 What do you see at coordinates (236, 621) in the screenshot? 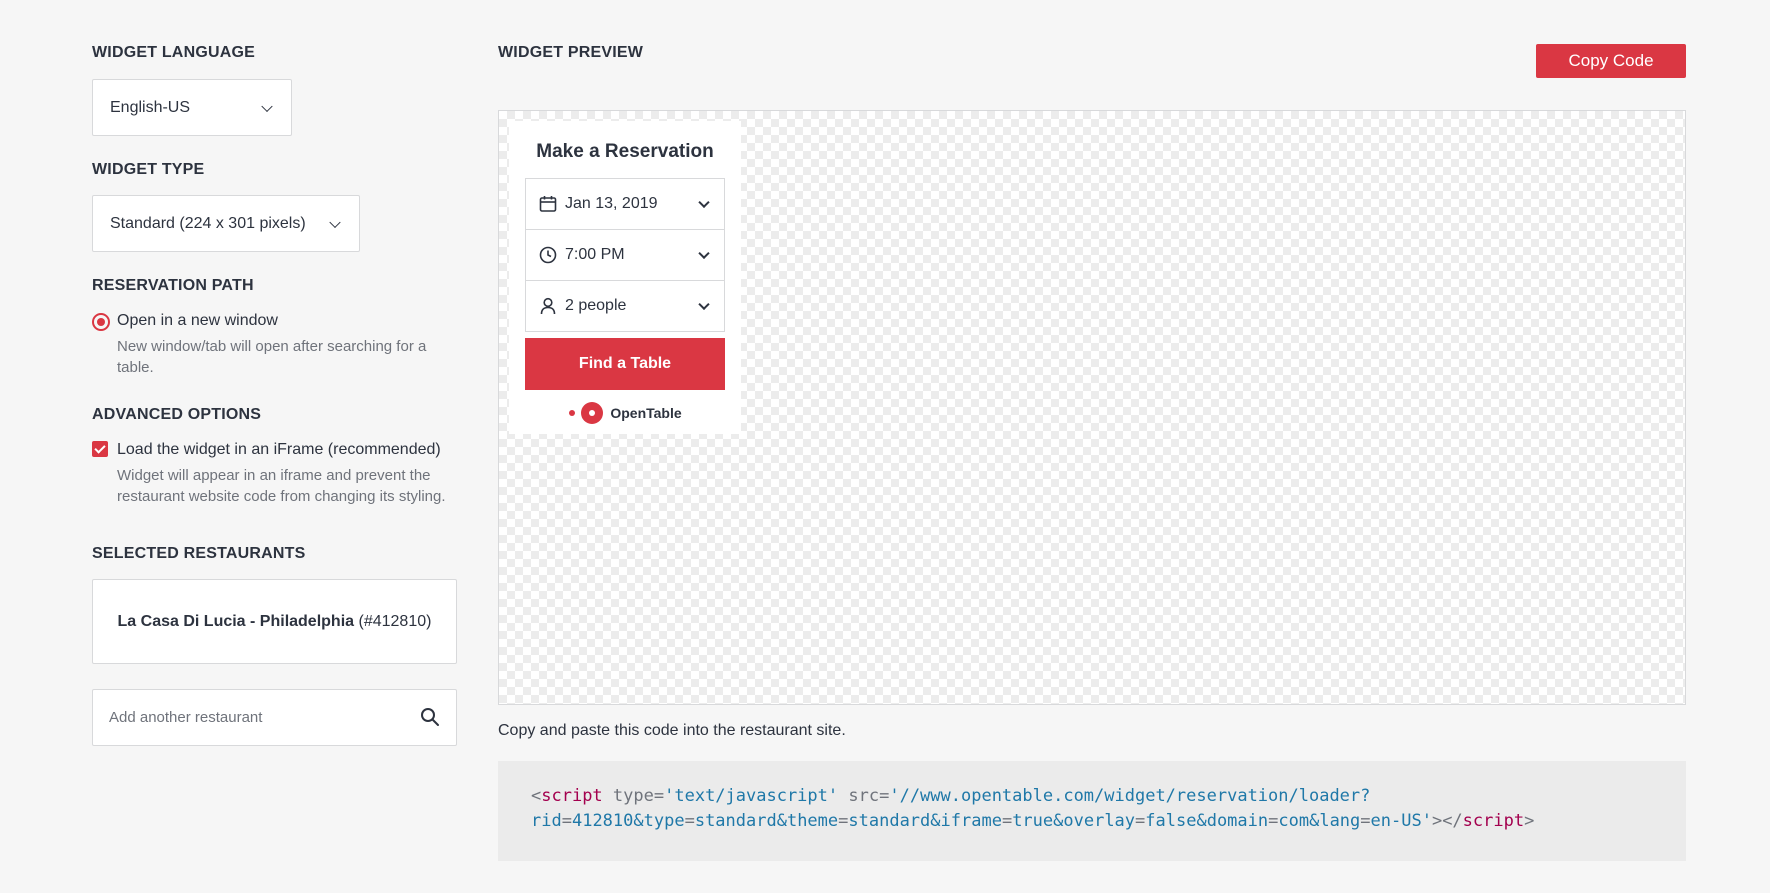
I see `restaurant-name: La Casa Di Lucia - Philadelphia` at bounding box center [236, 621].